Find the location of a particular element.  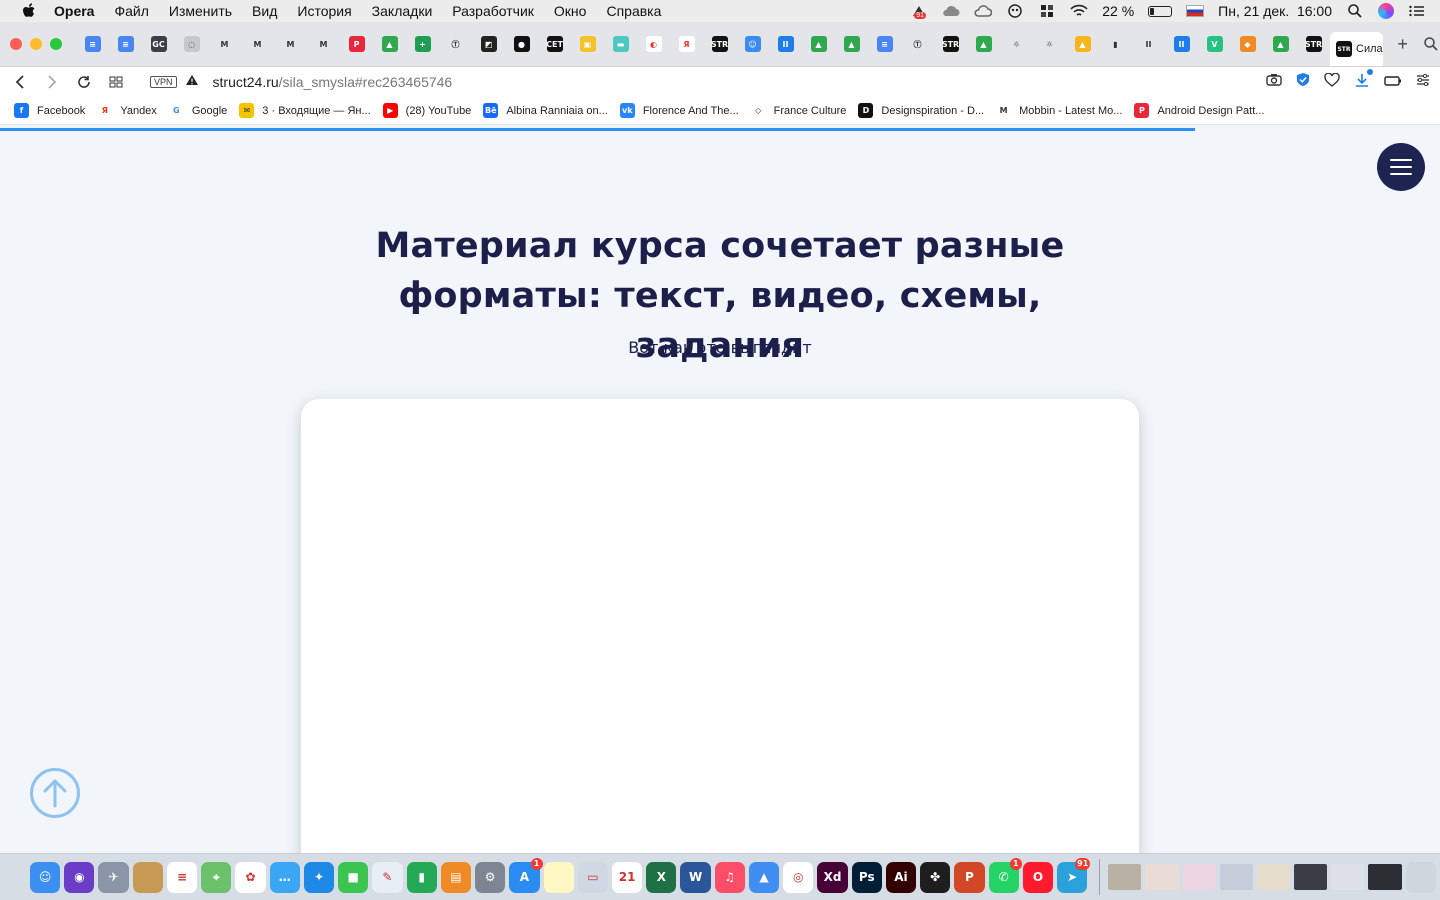

tab-orange-shield: ◆ is located at coordinates (1247, 44).